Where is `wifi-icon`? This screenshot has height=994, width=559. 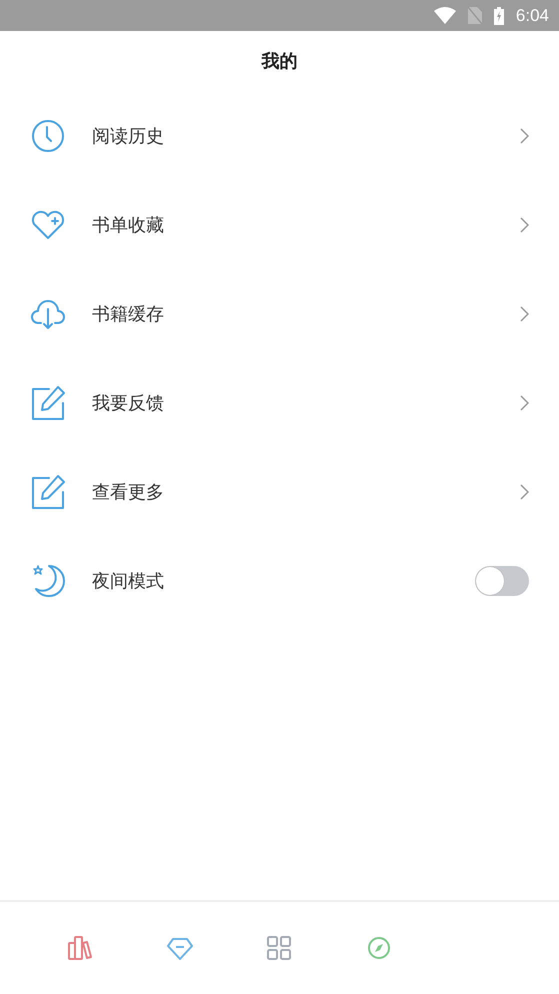 wifi-icon is located at coordinates (445, 15).